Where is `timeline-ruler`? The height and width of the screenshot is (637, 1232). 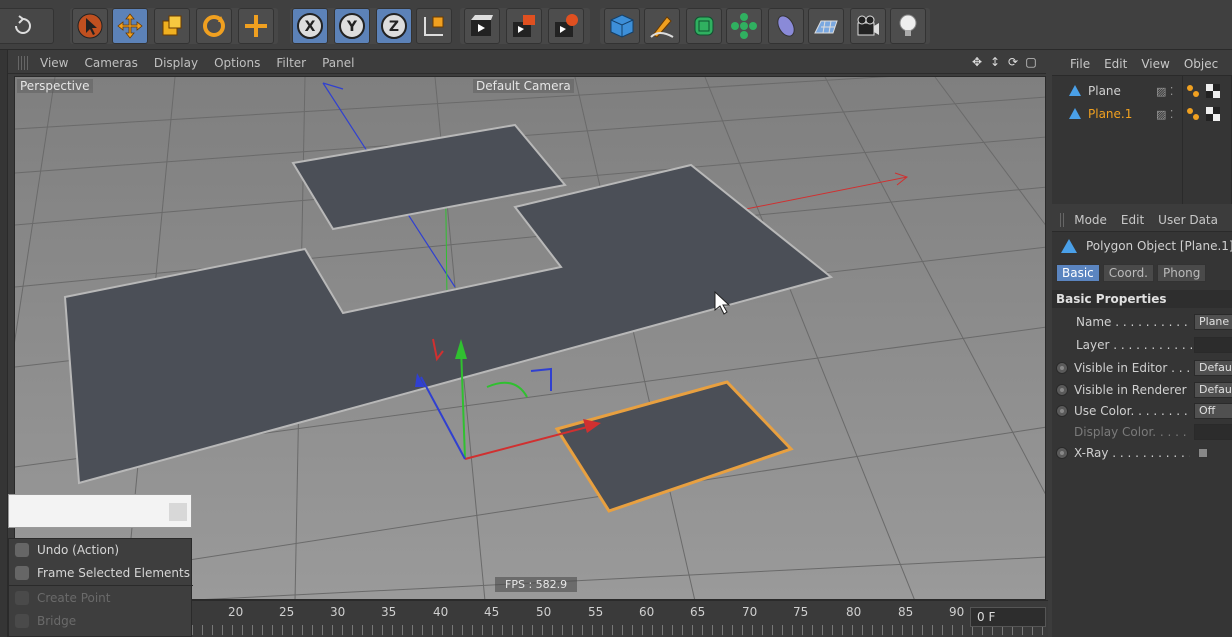 timeline-ruler is located at coordinates (620, 630).